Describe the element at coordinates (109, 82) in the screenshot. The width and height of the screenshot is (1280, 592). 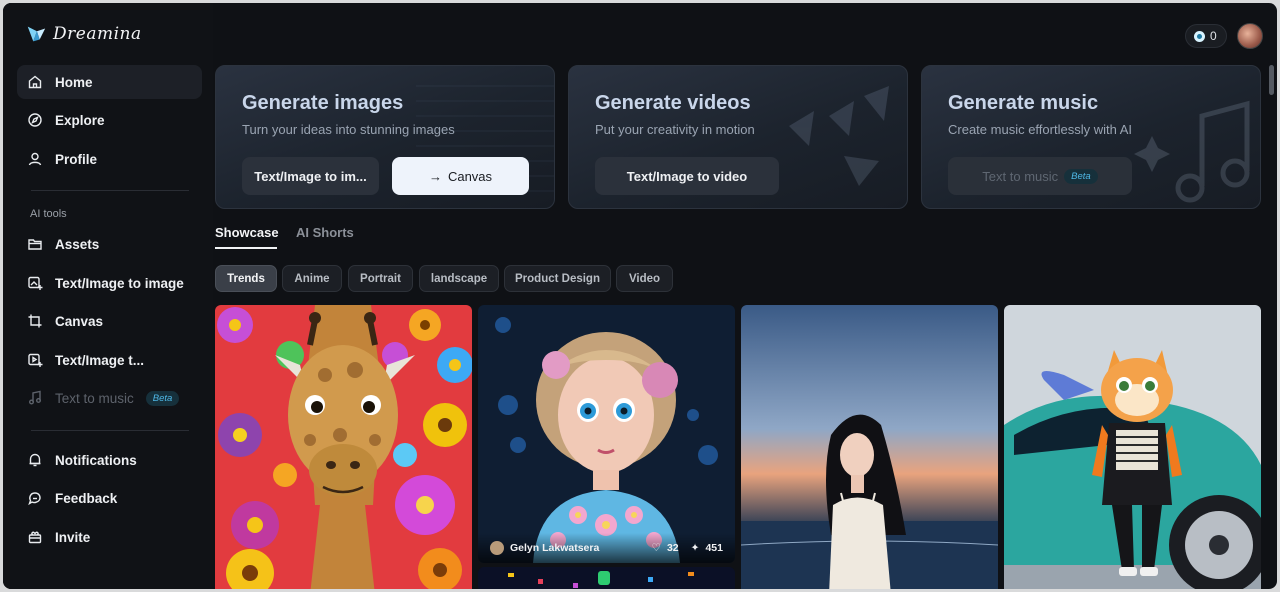
I see `sidebar-item-home: Home` at that location.